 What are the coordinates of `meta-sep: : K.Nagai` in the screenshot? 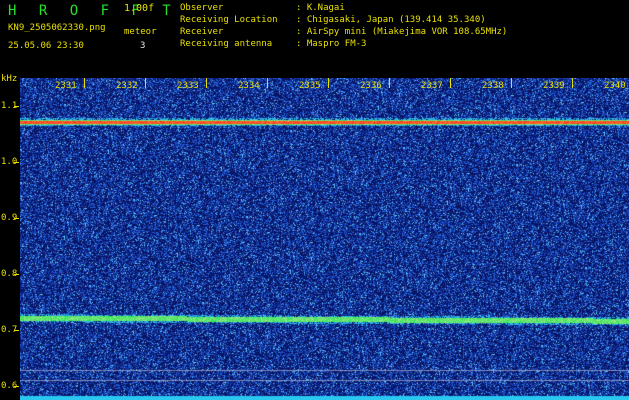 It's located at (320, 8).